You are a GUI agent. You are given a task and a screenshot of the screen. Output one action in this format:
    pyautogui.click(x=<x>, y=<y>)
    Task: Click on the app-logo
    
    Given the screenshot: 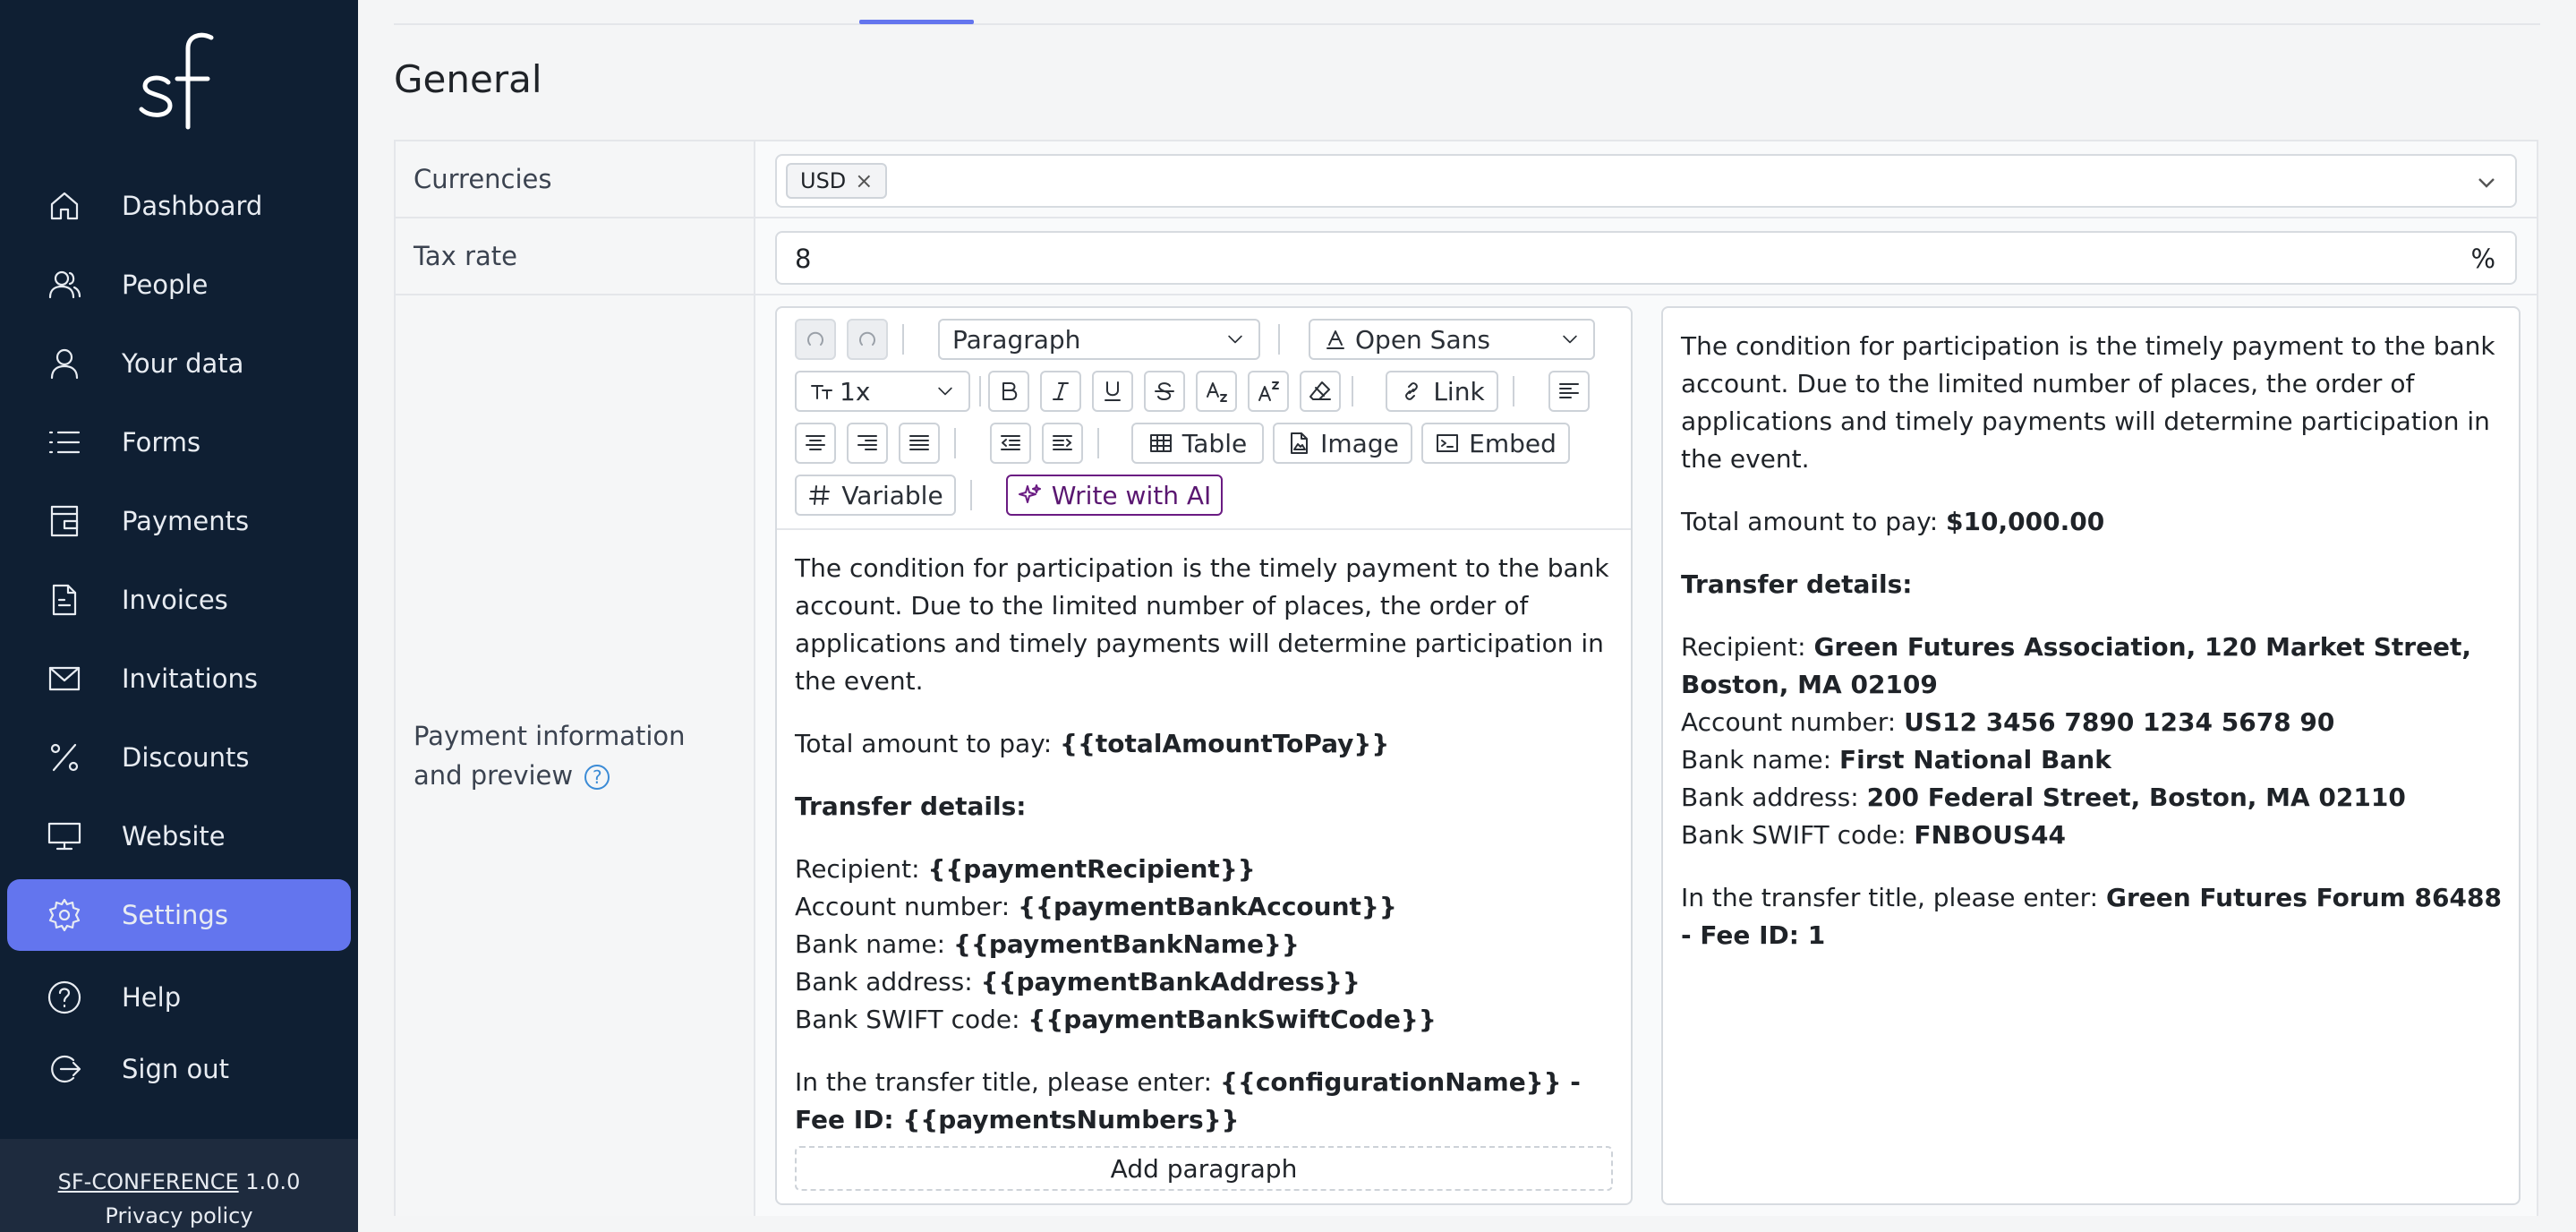 What is the action you would take?
    pyautogui.click(x=179, y=80)
    